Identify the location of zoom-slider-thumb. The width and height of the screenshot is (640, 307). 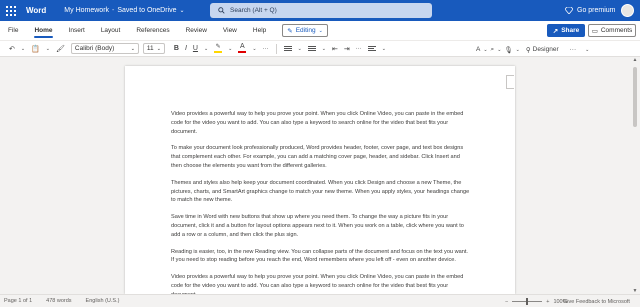
(527, 301).